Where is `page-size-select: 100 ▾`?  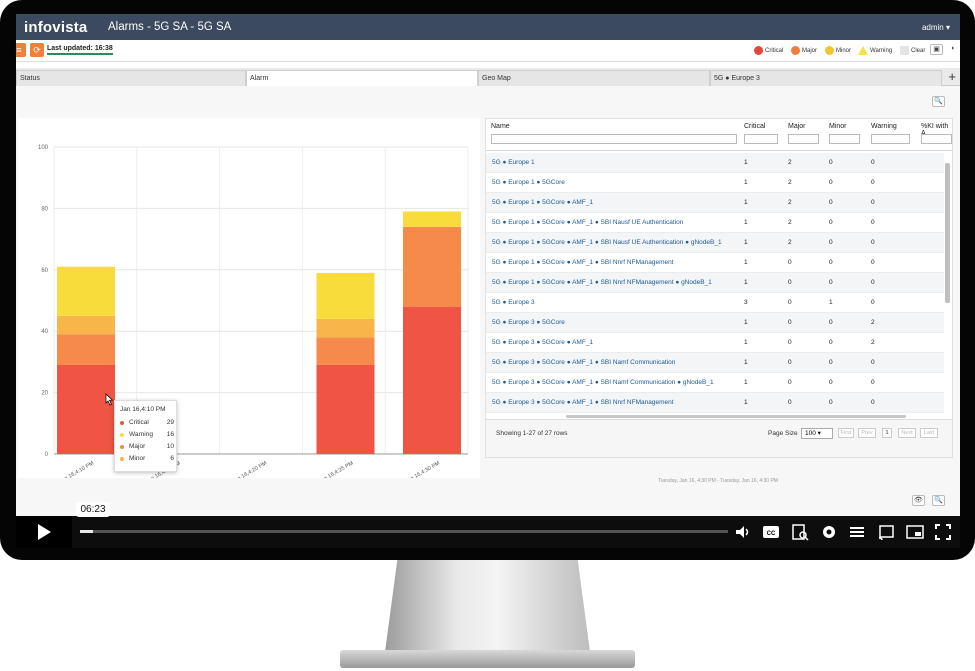 page-size-select: 100 ▾ is located at coordinates (817, 433).